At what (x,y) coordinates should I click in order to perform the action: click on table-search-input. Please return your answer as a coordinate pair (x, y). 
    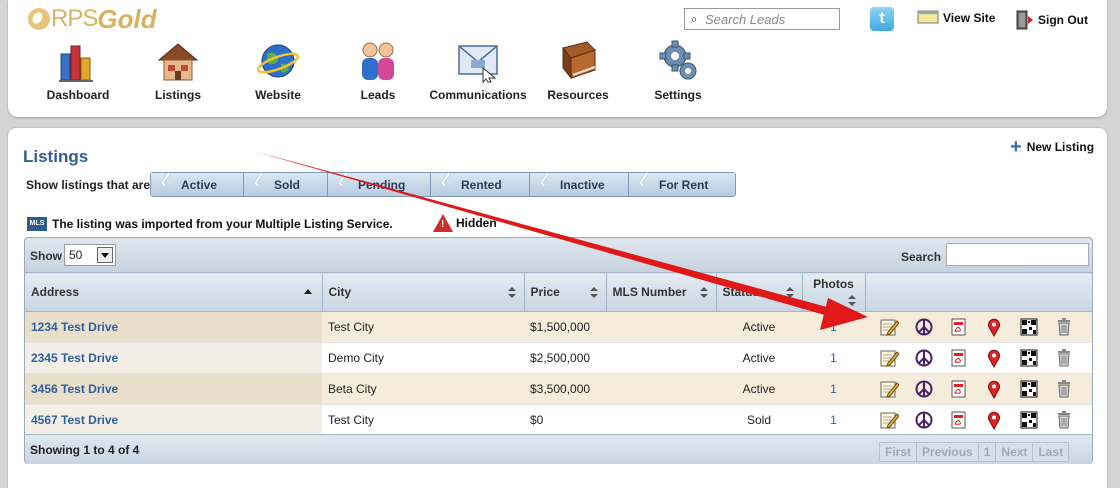
    Looking at the image, I should click on (1017, 254).